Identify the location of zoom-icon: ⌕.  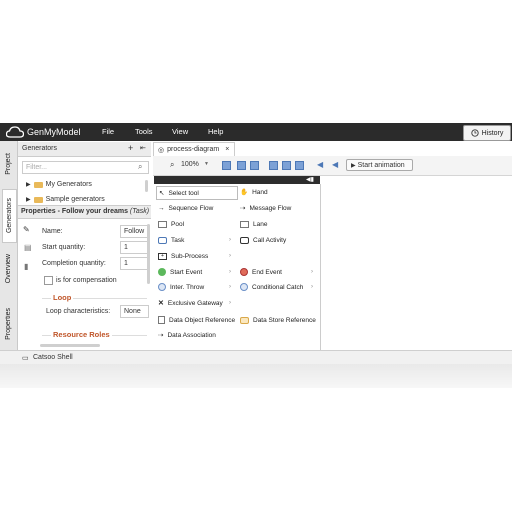
(172, 165).